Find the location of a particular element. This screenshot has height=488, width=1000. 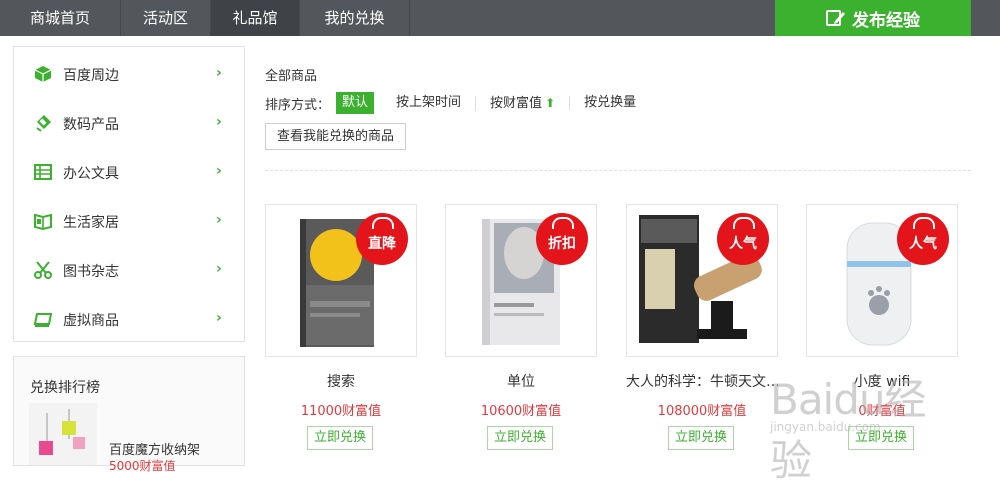

sort-bar: 排序方式： 默认 按上架时间 按财富值 ⬆ 按兑换量 is located at coordinates (457, 103).